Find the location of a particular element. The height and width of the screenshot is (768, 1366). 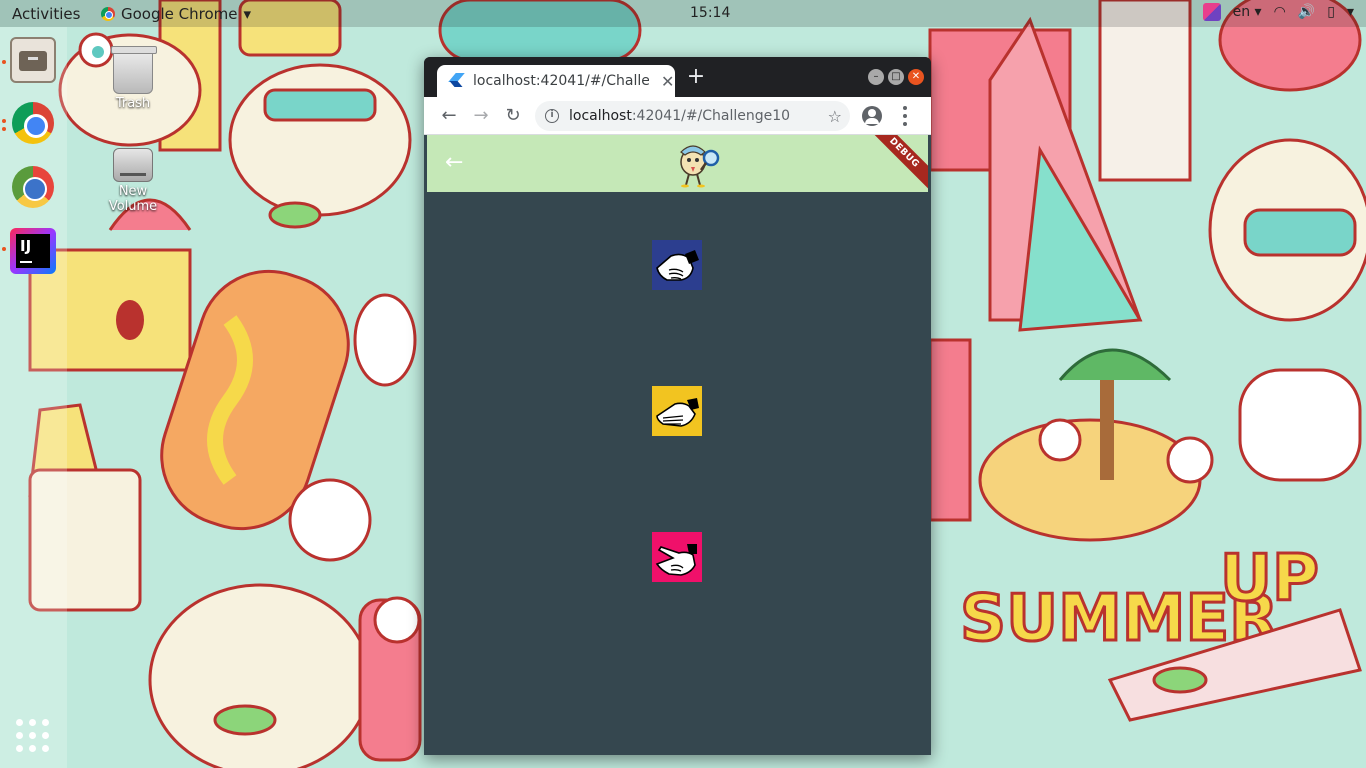

profile-avatar-icon is located at coordinates (872, 116).